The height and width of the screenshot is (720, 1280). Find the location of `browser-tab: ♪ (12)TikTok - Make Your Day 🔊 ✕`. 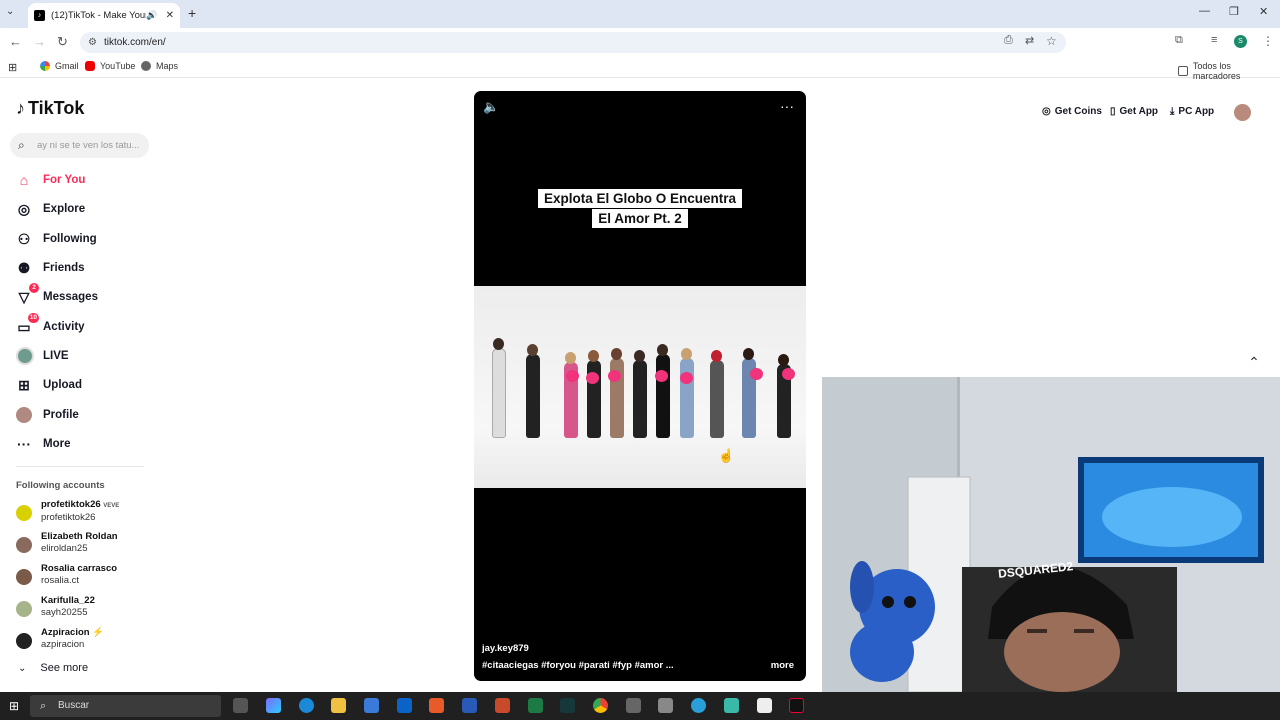

browser-tab: ♪ (12)TikTok - Make Your Day 🔊 ✕ is located at coordinates (104, 15).